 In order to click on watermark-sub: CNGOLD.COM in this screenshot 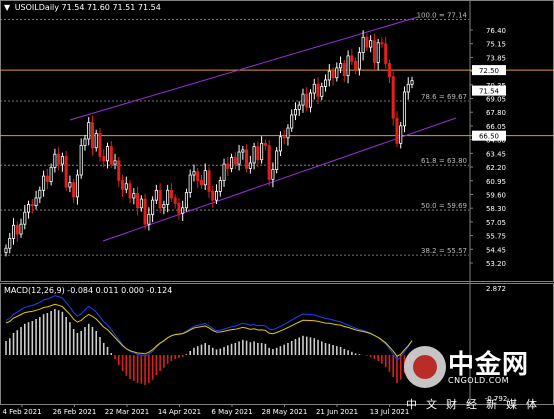, I will do `click(479, 380)`.